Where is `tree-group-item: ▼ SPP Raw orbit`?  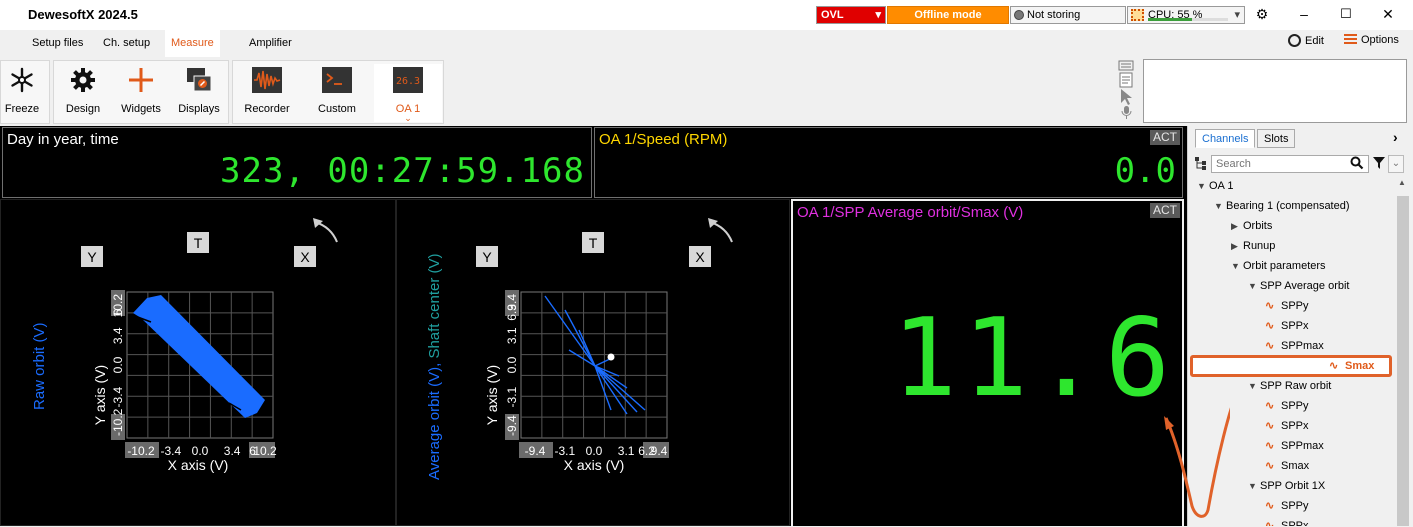
tree-group-item: ▼ SPP Raw orbit is located at coordinates (1289, 386).